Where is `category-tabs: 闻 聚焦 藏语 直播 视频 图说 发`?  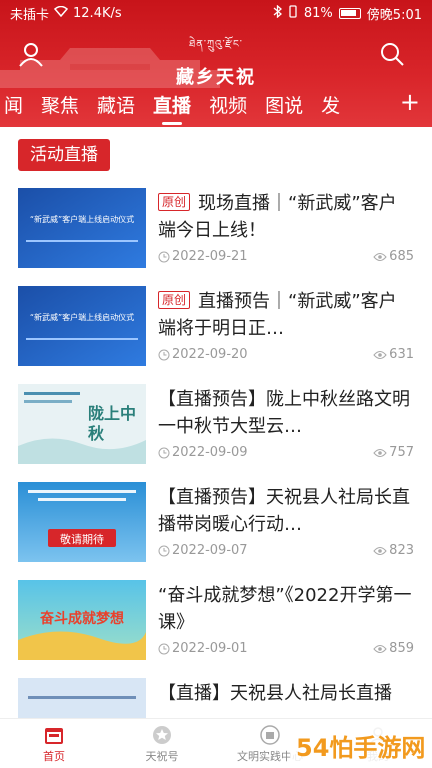 category-tabs: 闻 聚焦 藏语 直播 视频 图说 发 is located at coordinates (216, 104).